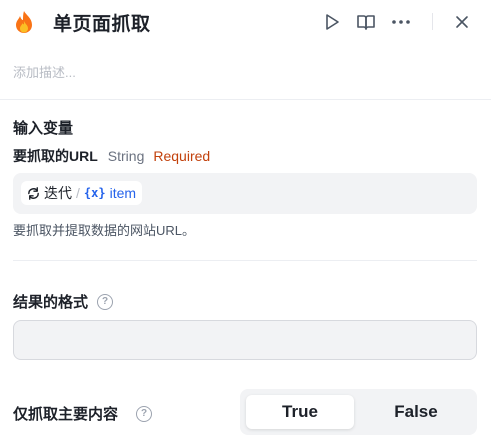 This screenshot has width=491, height=444. Describe the element at coordinates (51, 302) in the screenshot. I see `result-format-label-text: 结果的格式` at that location.